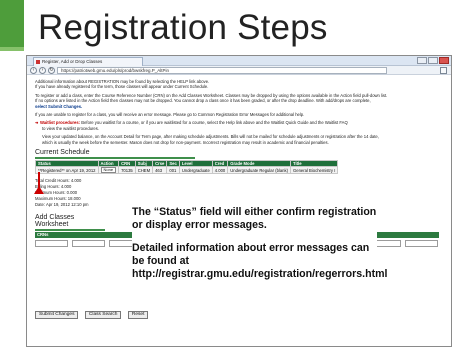 Image resolution: width=474 pixels, height=355 pixels. I want to click on status-arrow-icon, so click(38, 190).